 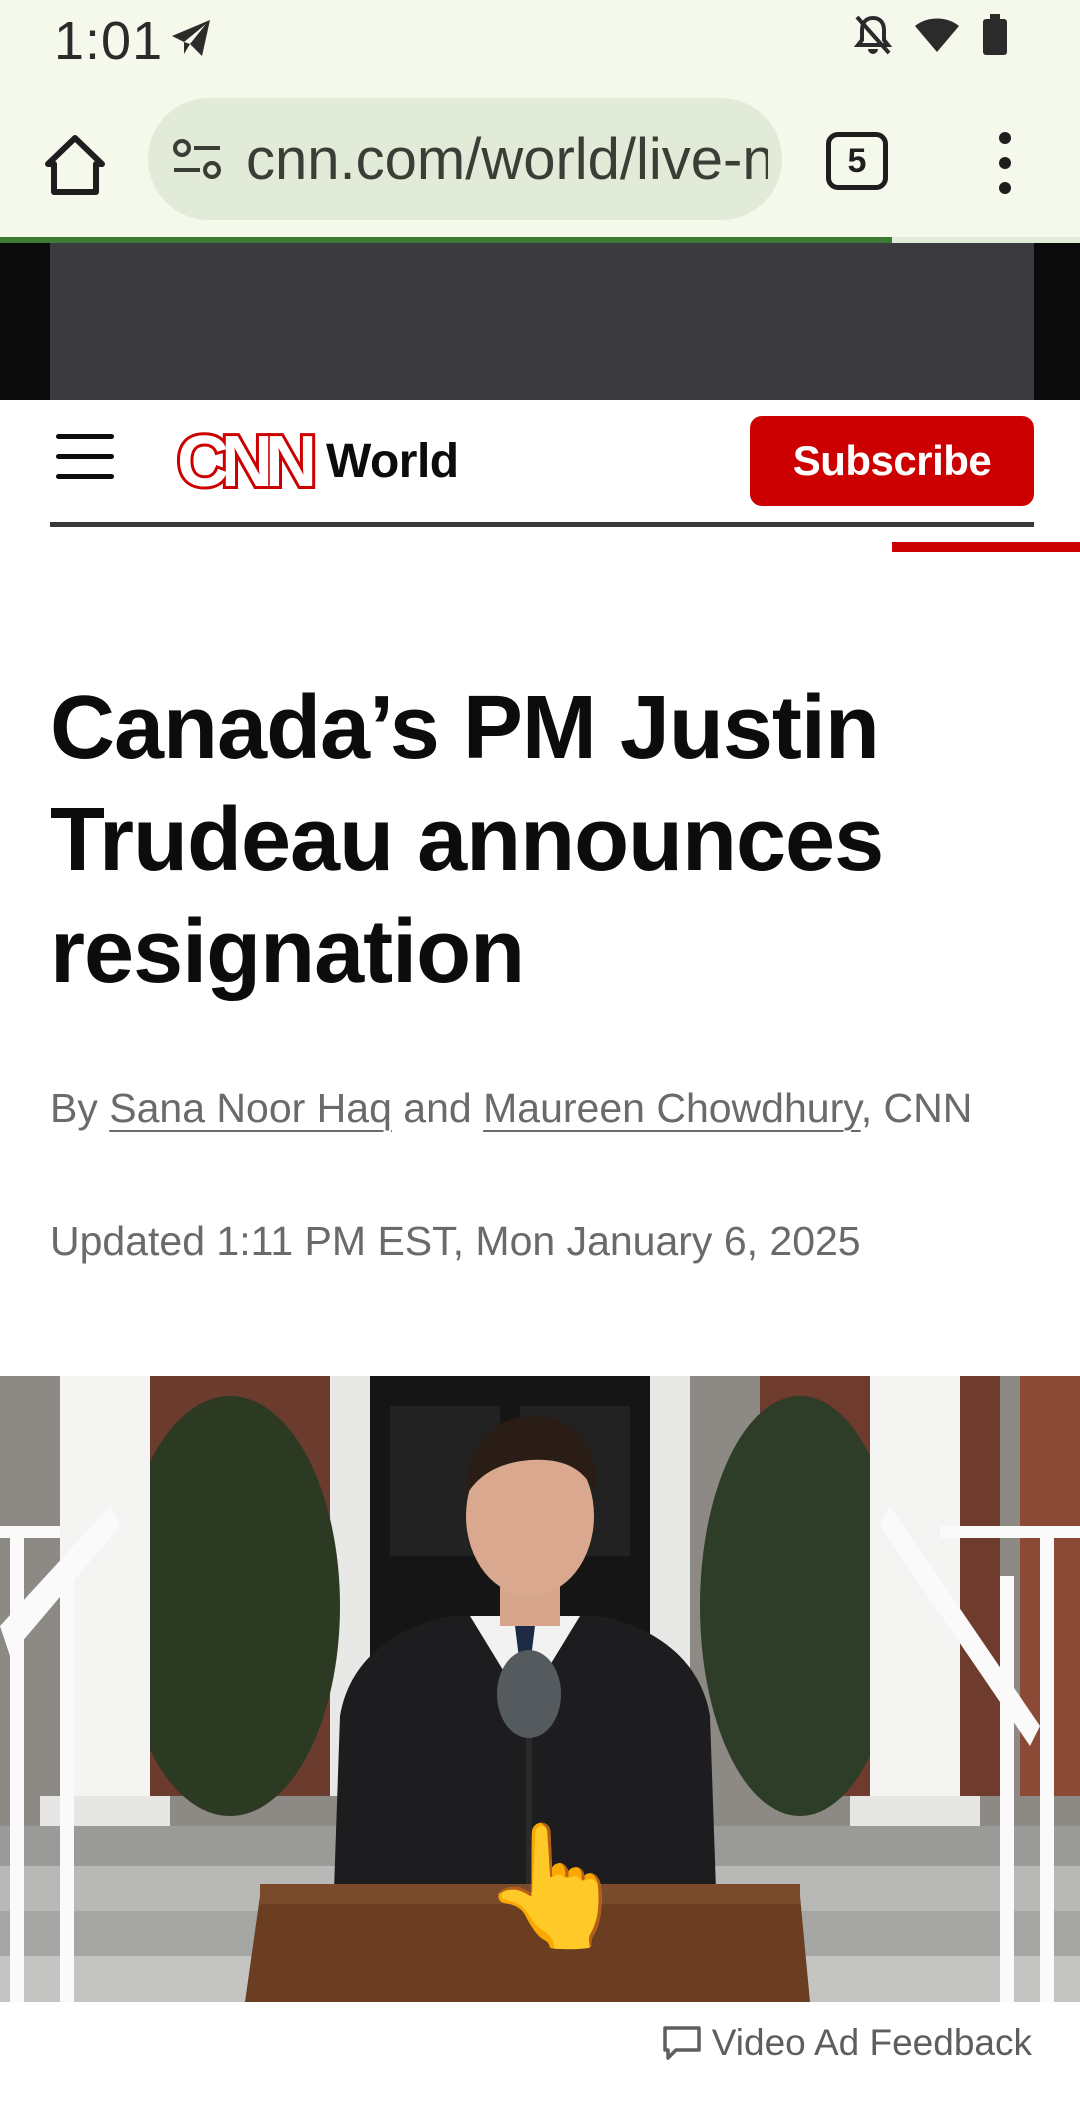 I want to click on overflow-menu-icon, so click(x=1005, y=163).